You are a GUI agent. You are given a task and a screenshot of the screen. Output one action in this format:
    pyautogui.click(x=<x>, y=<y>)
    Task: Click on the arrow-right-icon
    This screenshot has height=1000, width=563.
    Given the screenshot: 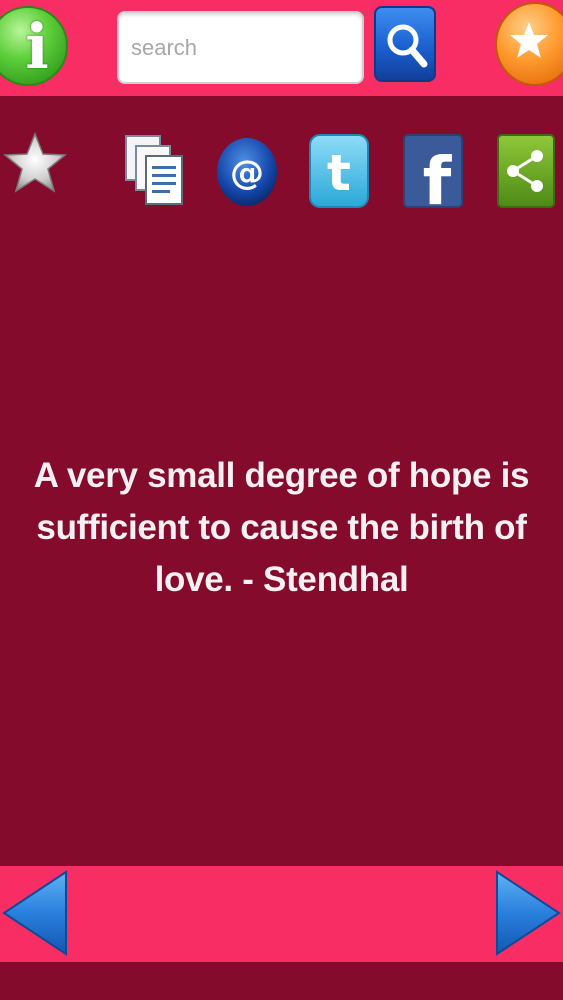 What is the action you would take?
    pyautogui.click(x=528, y=913)
    